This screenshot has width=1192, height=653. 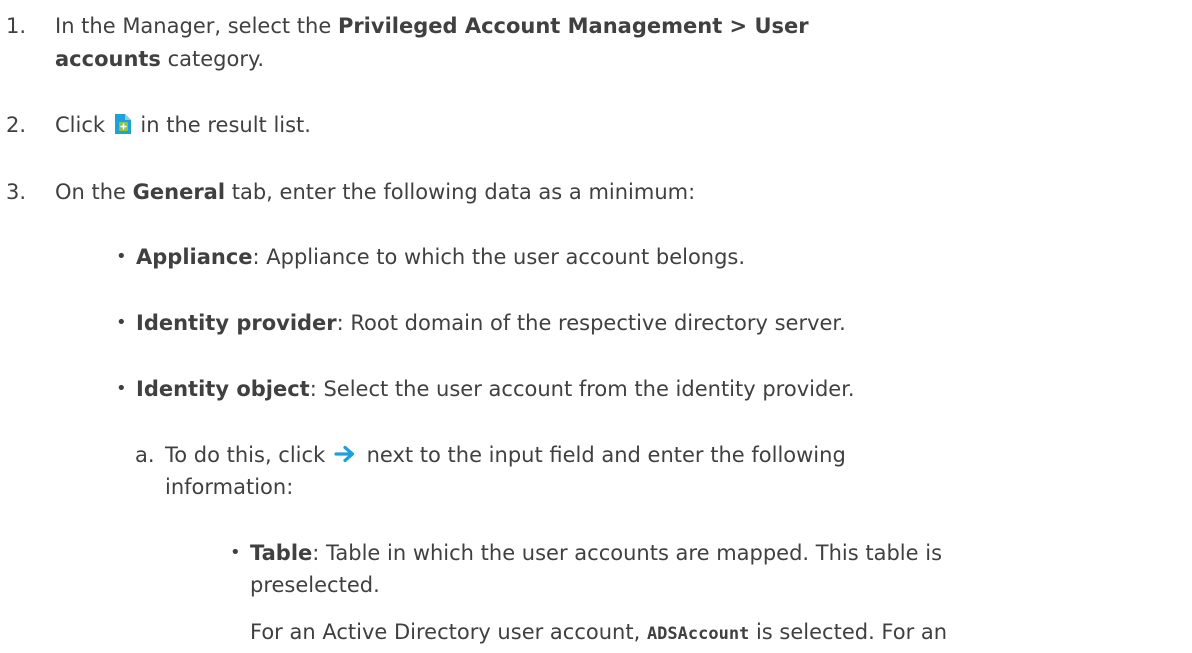 What do you see at coordinates (229, 487) in the screenshot?
I see `substep-a-line-2: information:` at bounding box center [229, 487].